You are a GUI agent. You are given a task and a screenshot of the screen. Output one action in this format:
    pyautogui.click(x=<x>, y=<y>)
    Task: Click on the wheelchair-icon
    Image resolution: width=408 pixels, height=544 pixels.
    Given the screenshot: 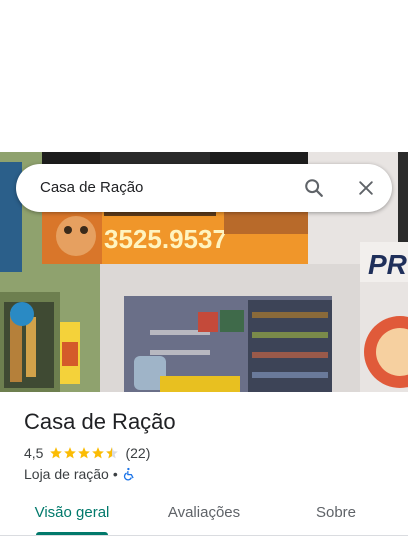 What is the action you would take?
    pyautogui.click(x=128, y=474)
    